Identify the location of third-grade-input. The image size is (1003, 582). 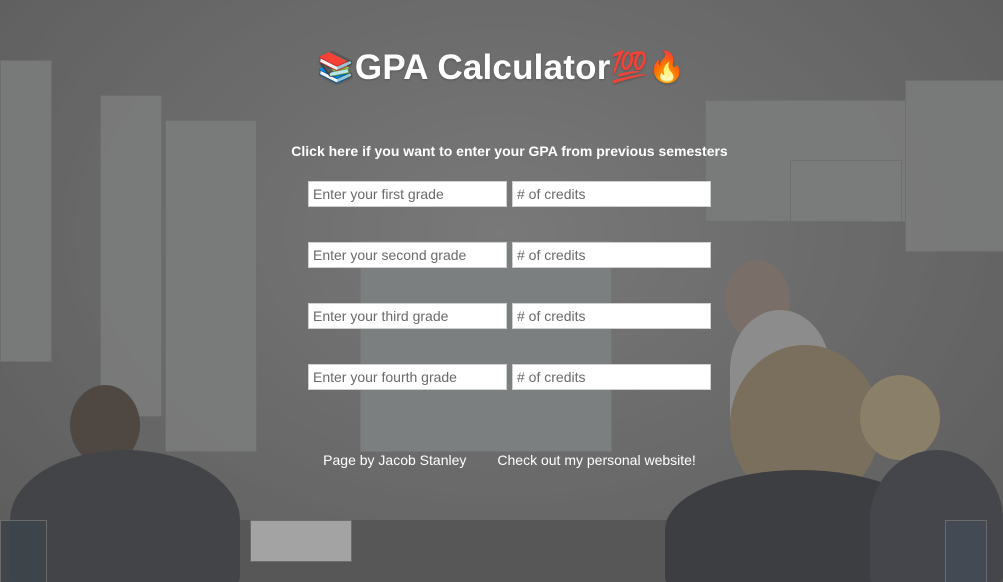
(407, 316).